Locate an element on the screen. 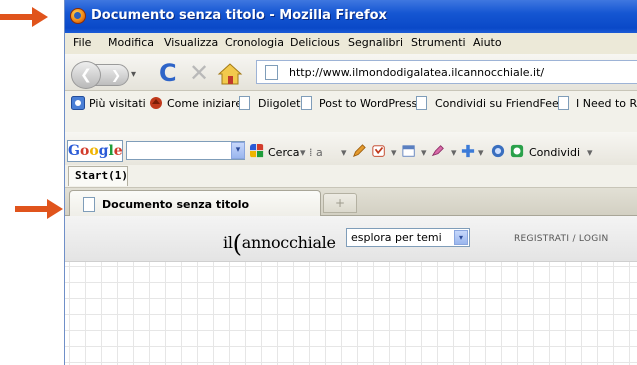 The height and width of the screenshot is (365, 637). start-toolbar is located at coordinates (351, 176).